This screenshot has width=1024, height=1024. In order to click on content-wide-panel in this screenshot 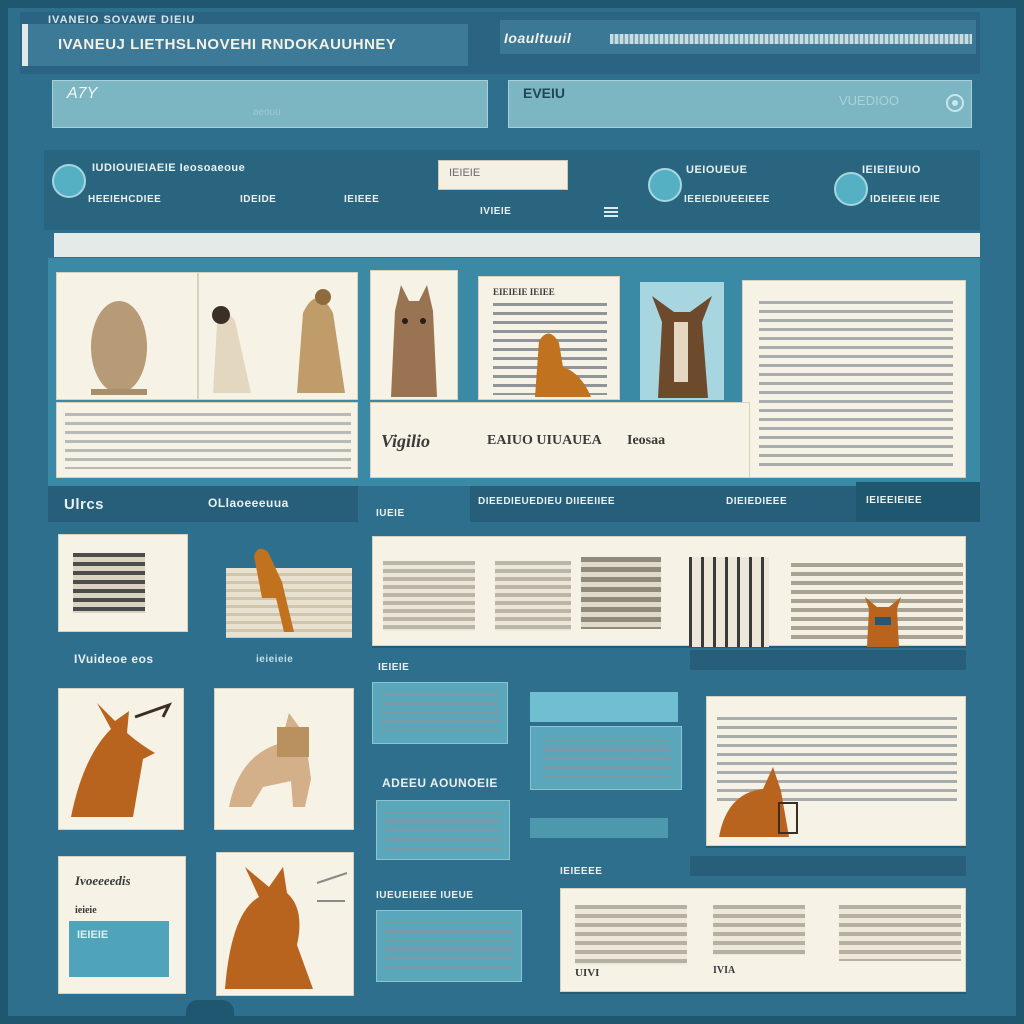, I will do `click(669, 591)`.